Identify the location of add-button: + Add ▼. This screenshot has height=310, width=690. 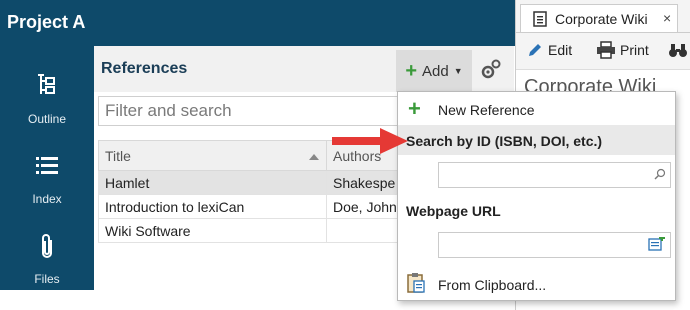
(434, 71).